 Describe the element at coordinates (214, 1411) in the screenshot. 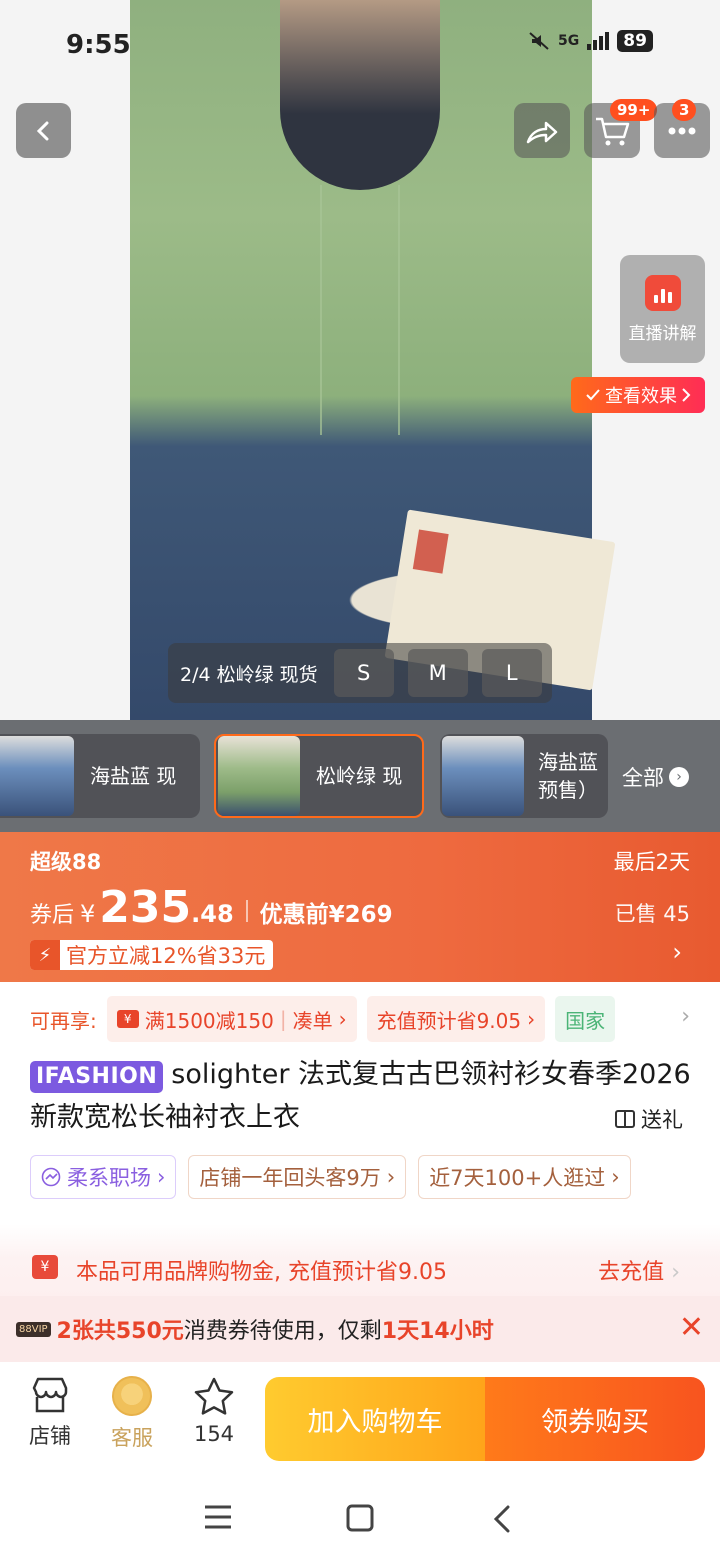

I see `favorite-button: 154` at that location.